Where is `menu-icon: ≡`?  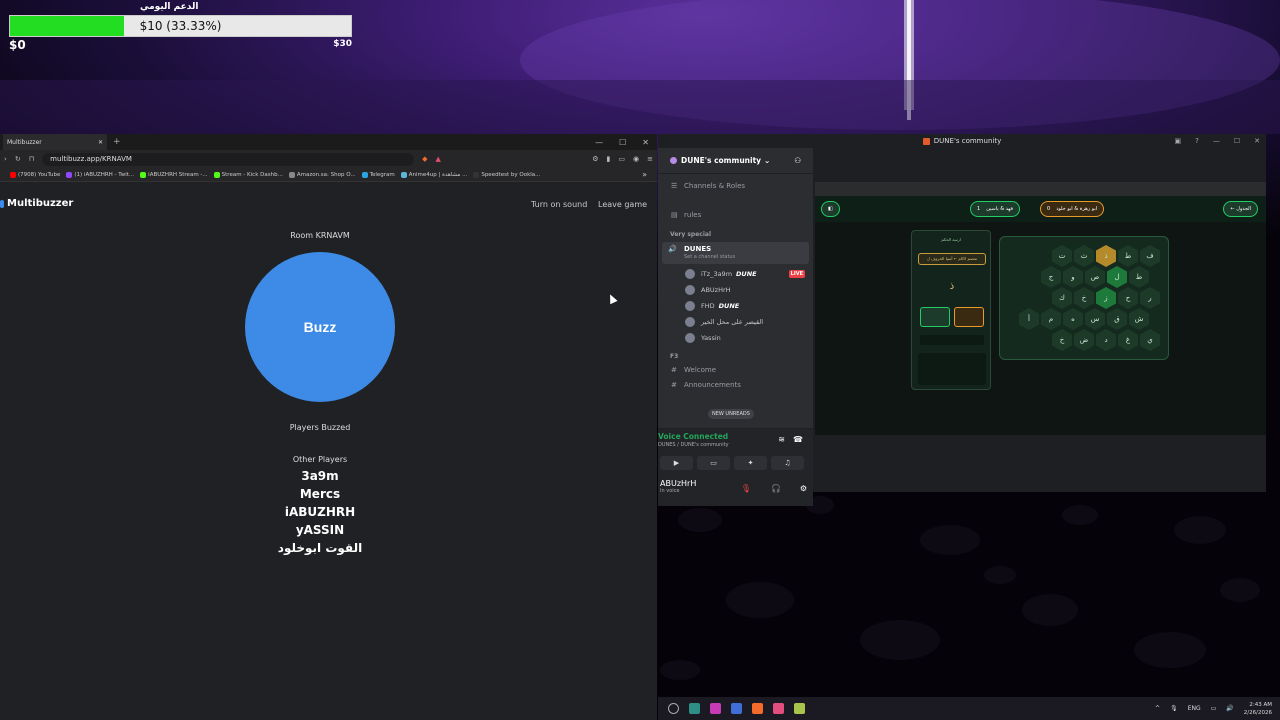
menu-icon: ≡ is located at coordinates (650, 159).